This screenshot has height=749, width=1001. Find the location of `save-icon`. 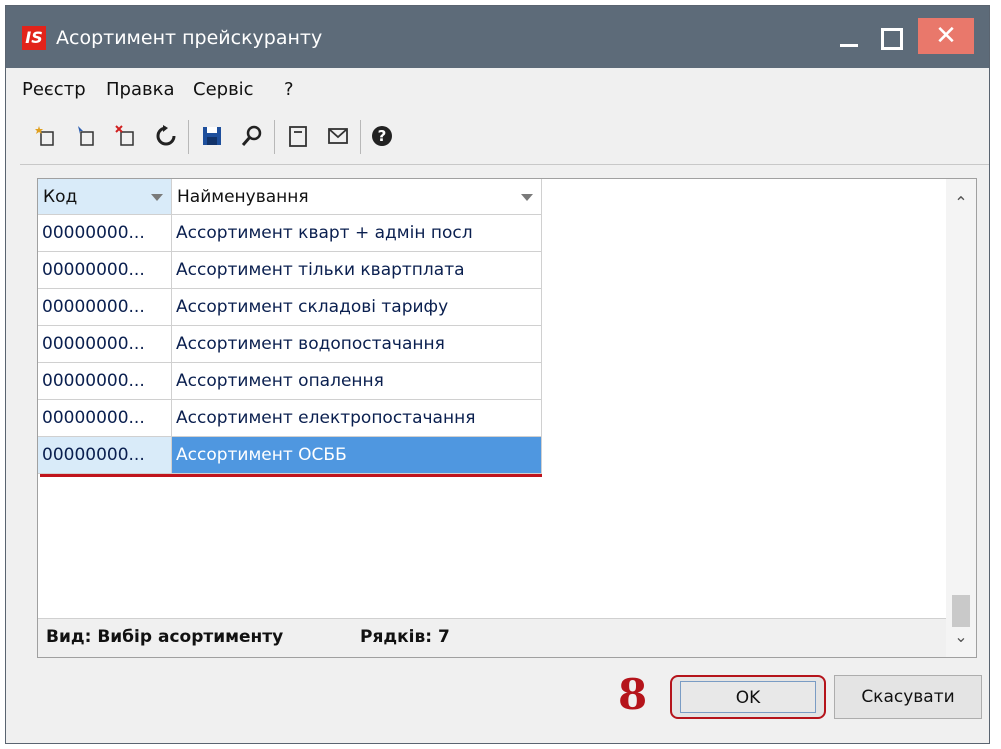

save-icon is located at coordinates (212, 136).